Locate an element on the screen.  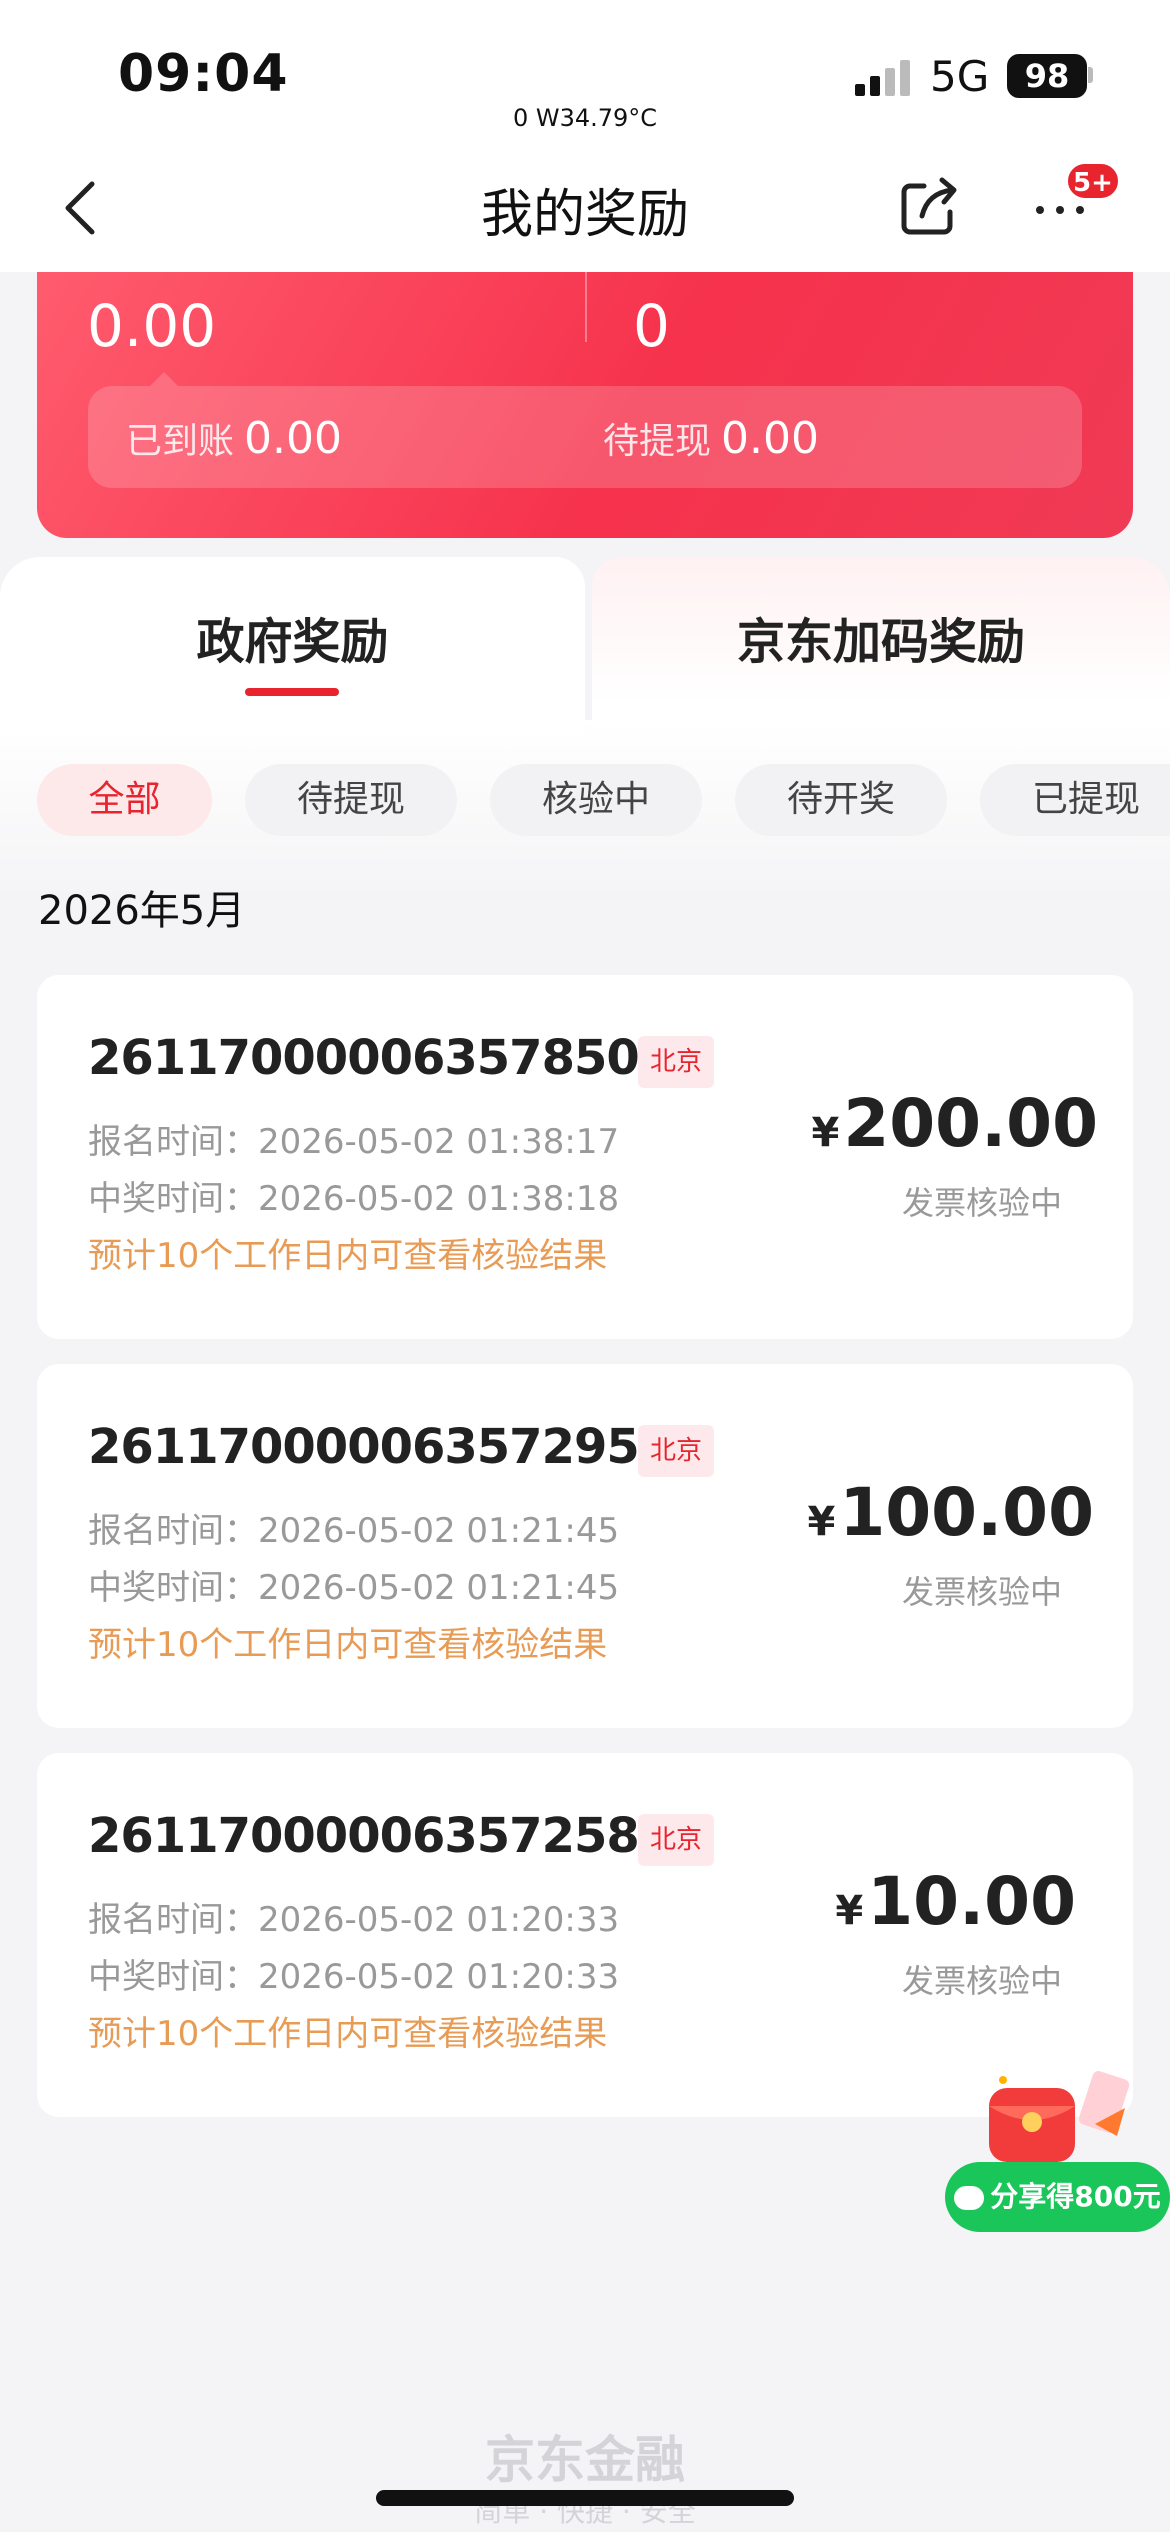
filter-pending-draw: 待开奖 is located at coordinates (841, 800).